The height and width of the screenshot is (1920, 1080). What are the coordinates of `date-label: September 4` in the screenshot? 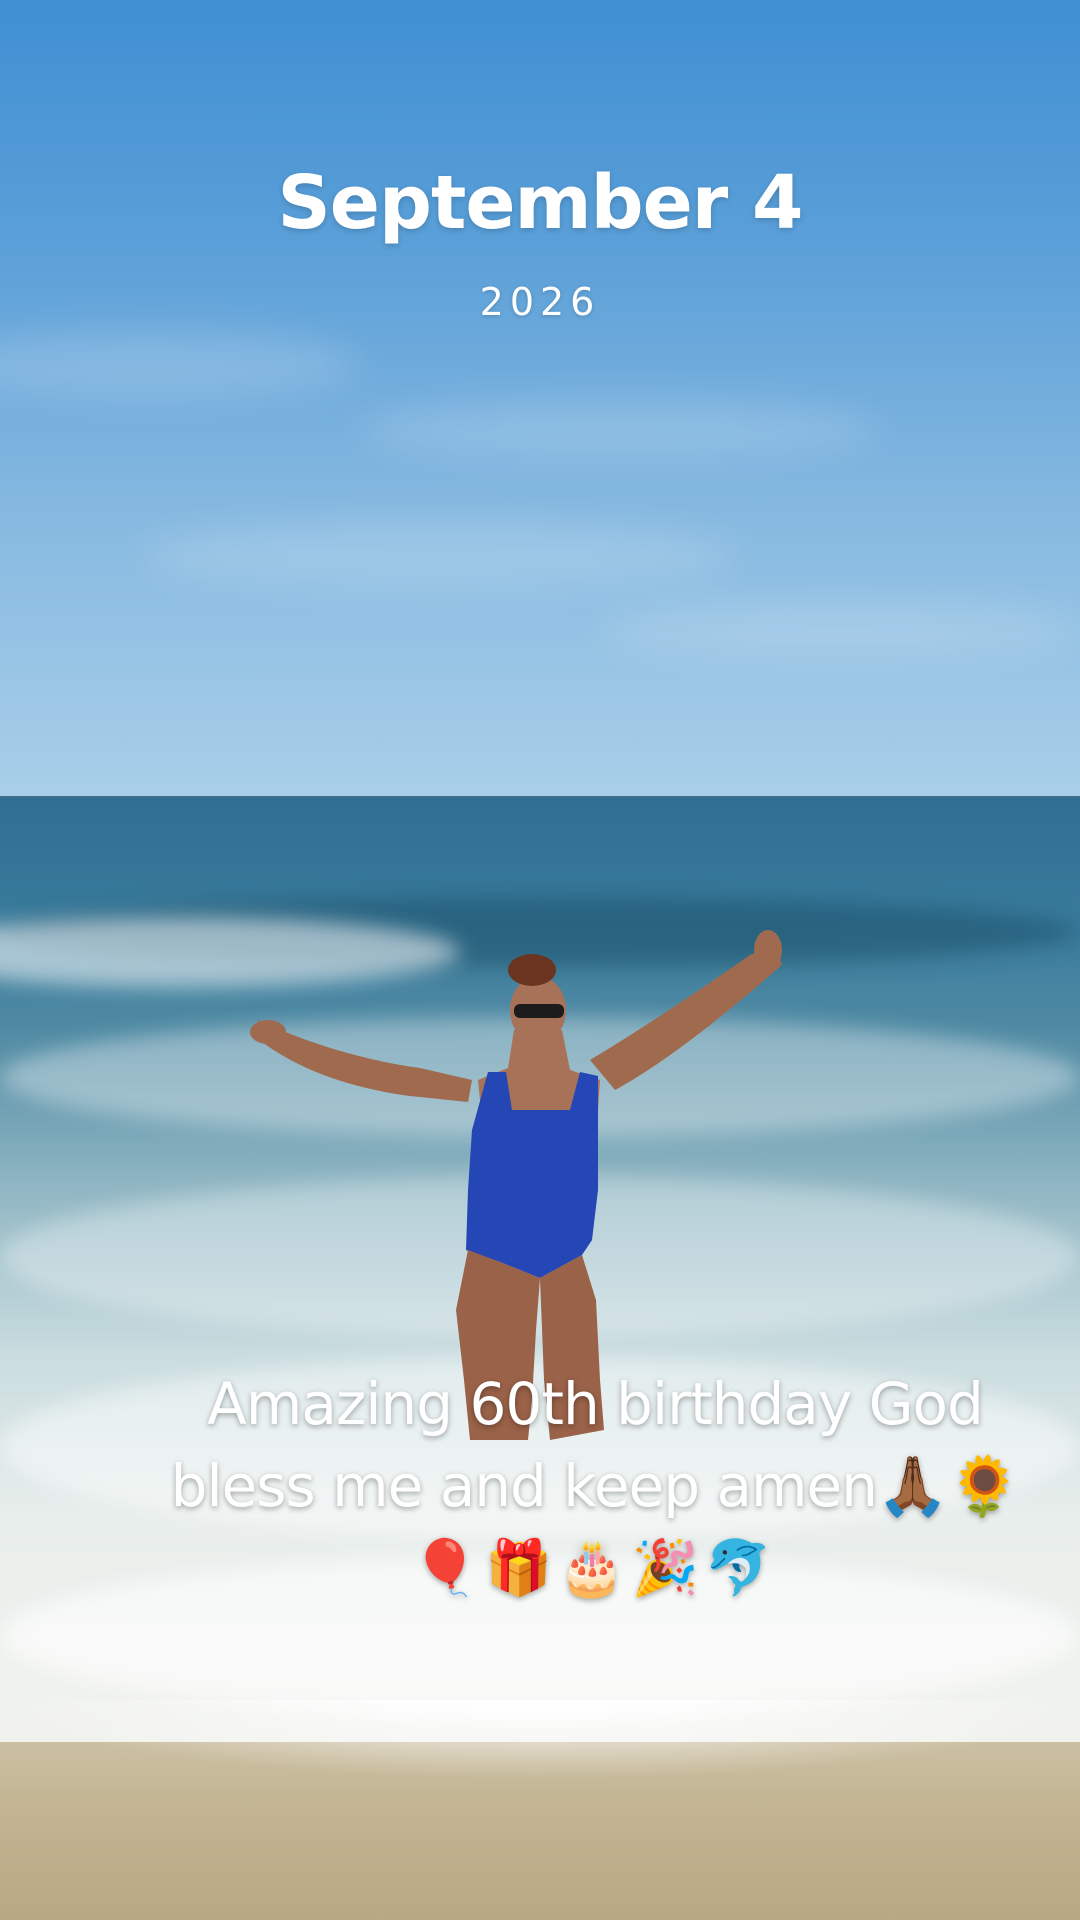 It's located at (540, 203).